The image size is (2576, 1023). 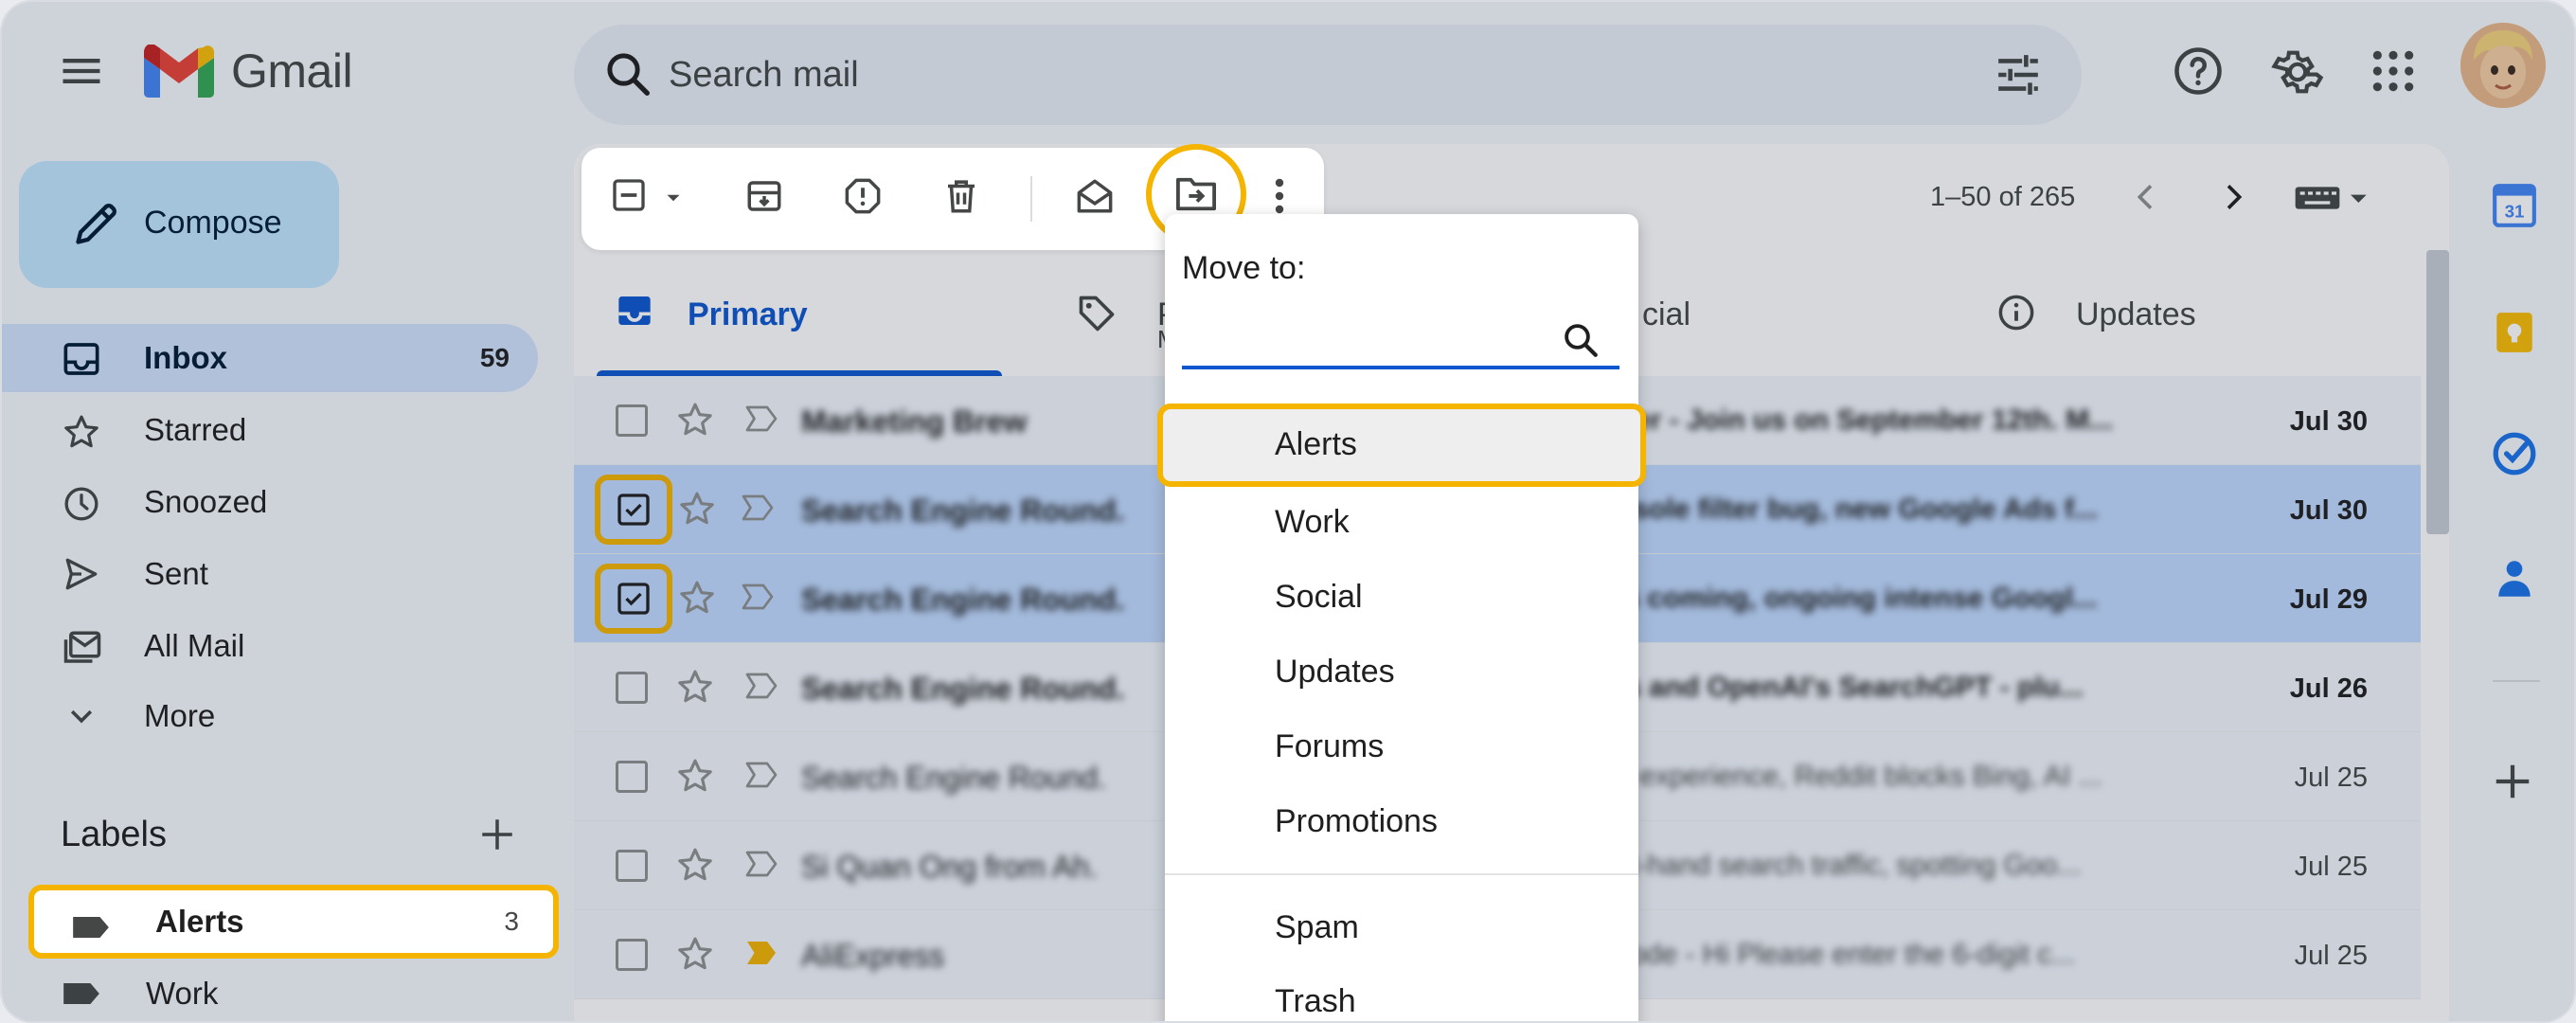 What do you see at coordinates (1316, 444) in the screenshot?
I see `menu-item-label: Alerts` at bounding box center [1316, 444].